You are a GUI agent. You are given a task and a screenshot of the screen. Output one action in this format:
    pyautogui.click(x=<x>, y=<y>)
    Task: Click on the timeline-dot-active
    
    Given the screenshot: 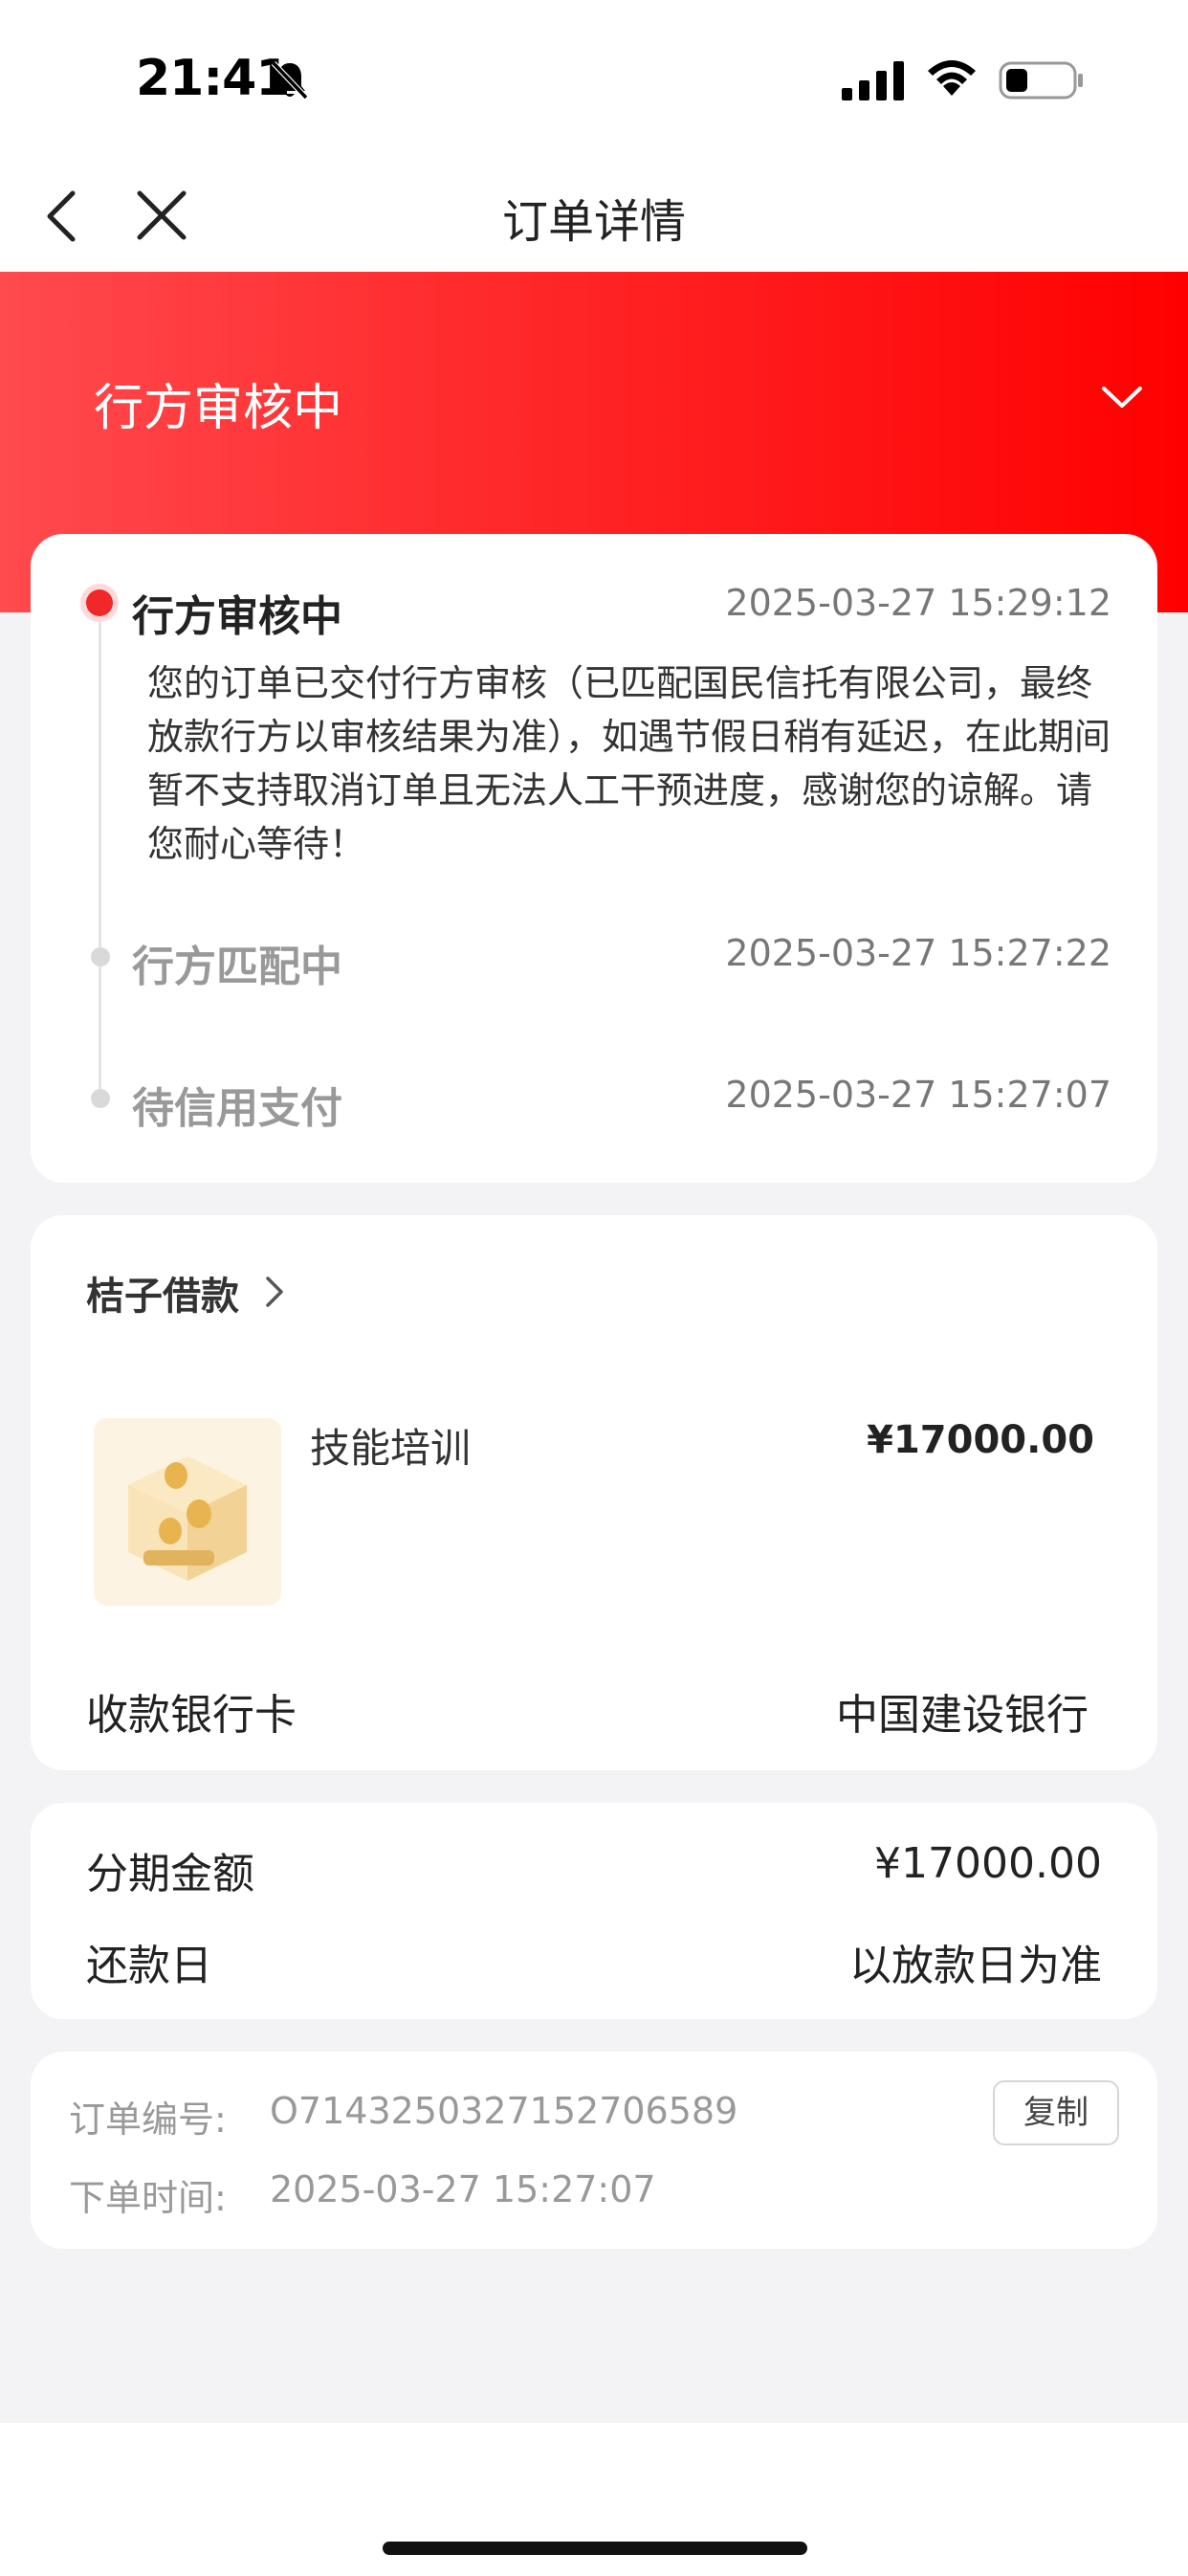 What is the action you would take?
    pyautogui.click(x=99, y=603)
    